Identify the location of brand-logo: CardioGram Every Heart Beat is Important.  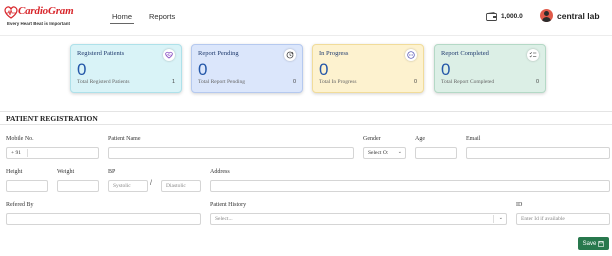
(41, 17).